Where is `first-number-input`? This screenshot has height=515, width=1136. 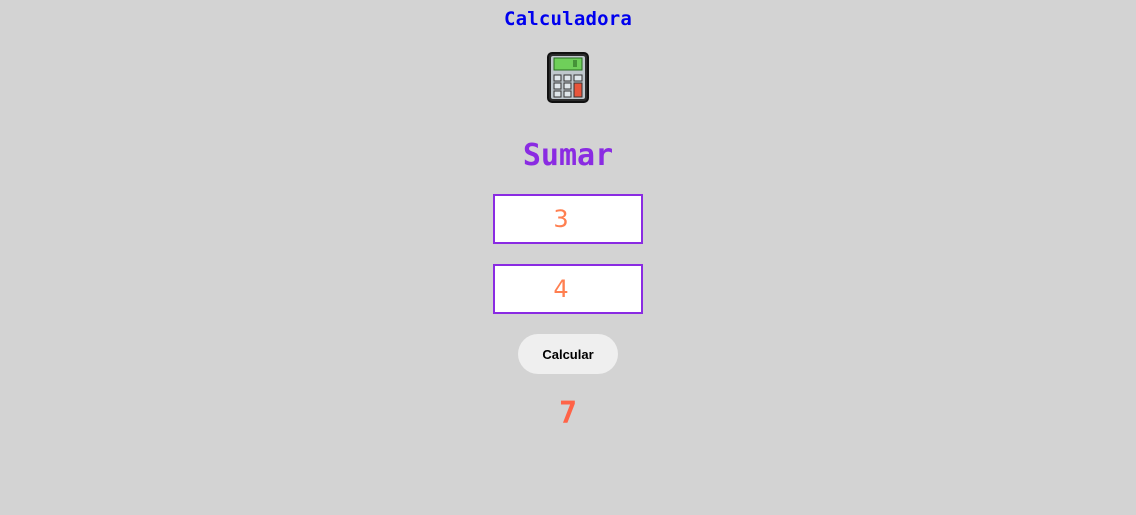
first-number-input is located at coordinates (568, 219).